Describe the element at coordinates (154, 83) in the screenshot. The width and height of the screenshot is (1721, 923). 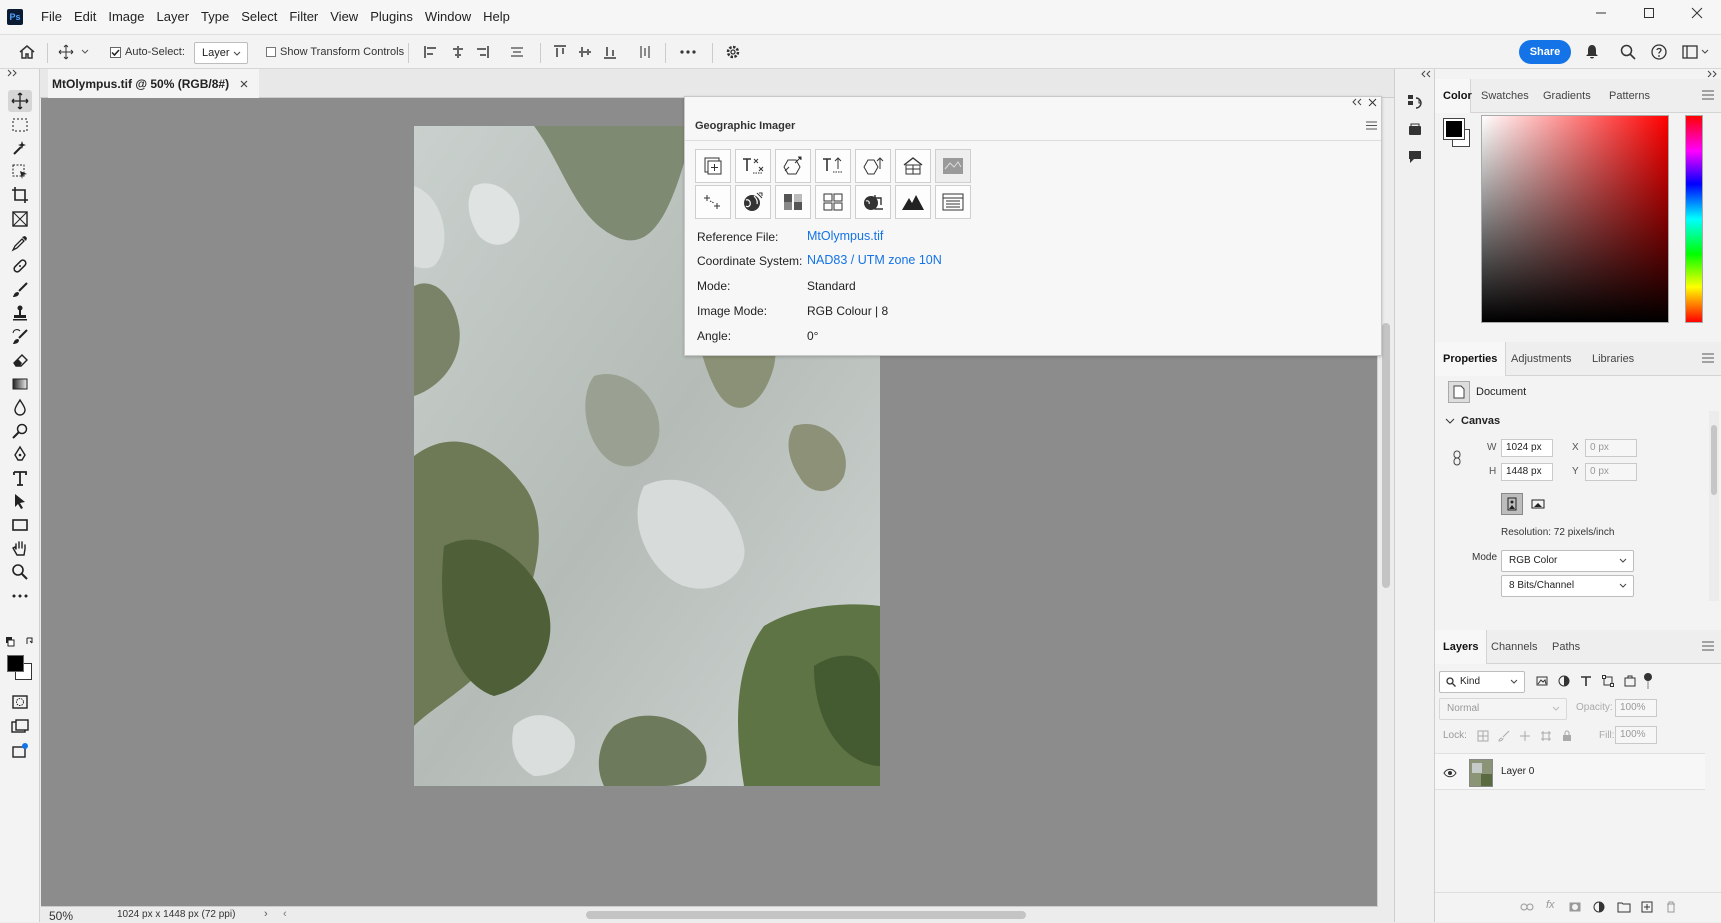
I see `document-tab: MtOlympus.tif @ 50% (RGB/8#)` at that location.